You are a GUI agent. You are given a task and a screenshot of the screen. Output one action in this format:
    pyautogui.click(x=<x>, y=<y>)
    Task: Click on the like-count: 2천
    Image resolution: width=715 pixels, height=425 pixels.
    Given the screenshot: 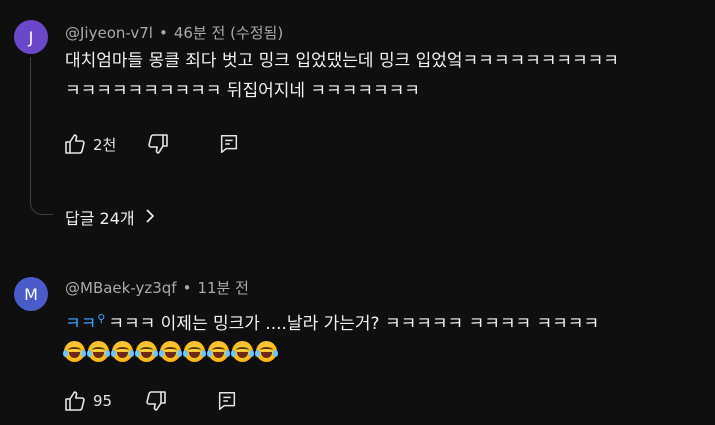 What is the action you would take?
    pyautogui.click(x=105, y=144)
    